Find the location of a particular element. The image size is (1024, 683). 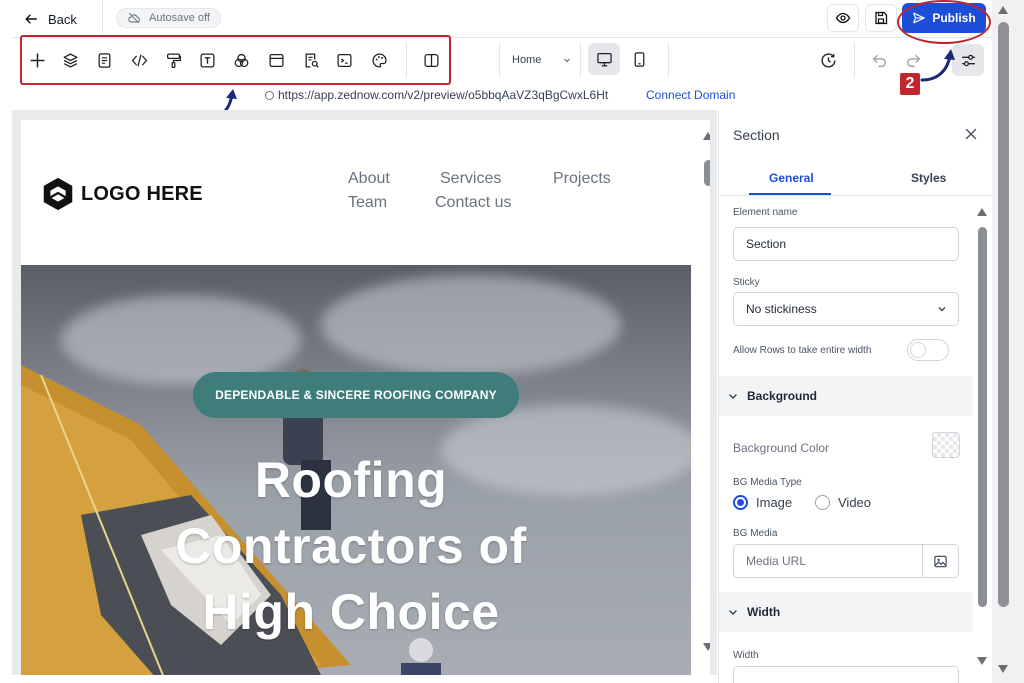

window-scrollbar is located at coordinates (1008, 341).